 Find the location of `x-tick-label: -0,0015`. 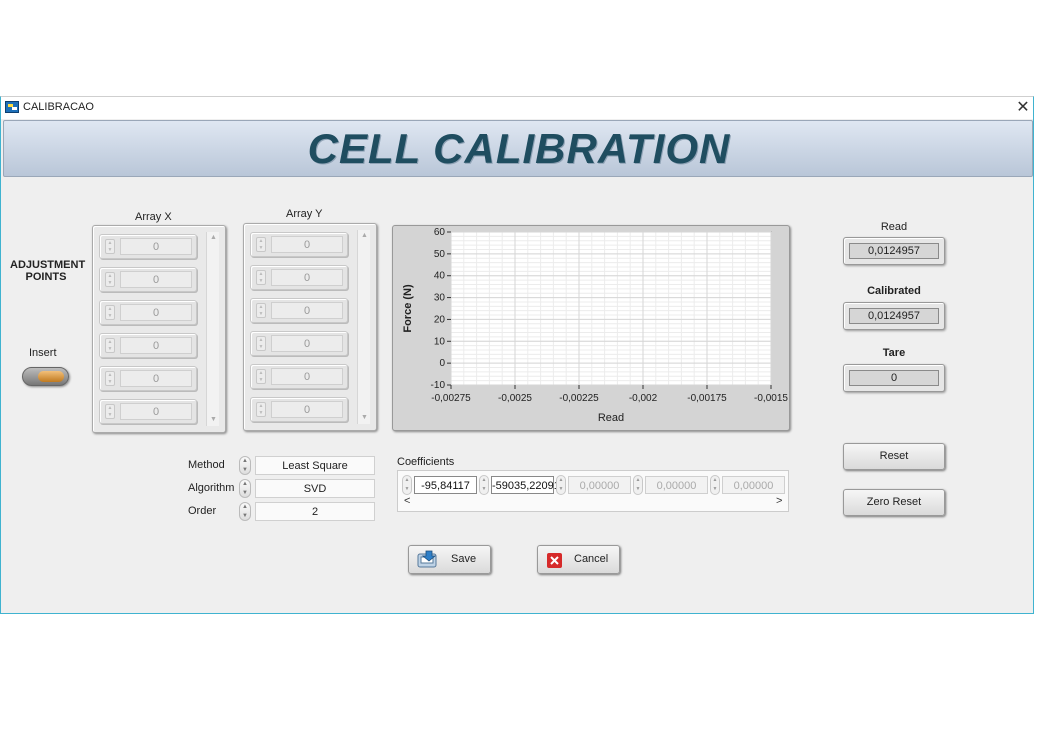

x-tick-label: -0,0015 is located at coordinates (771, 398).